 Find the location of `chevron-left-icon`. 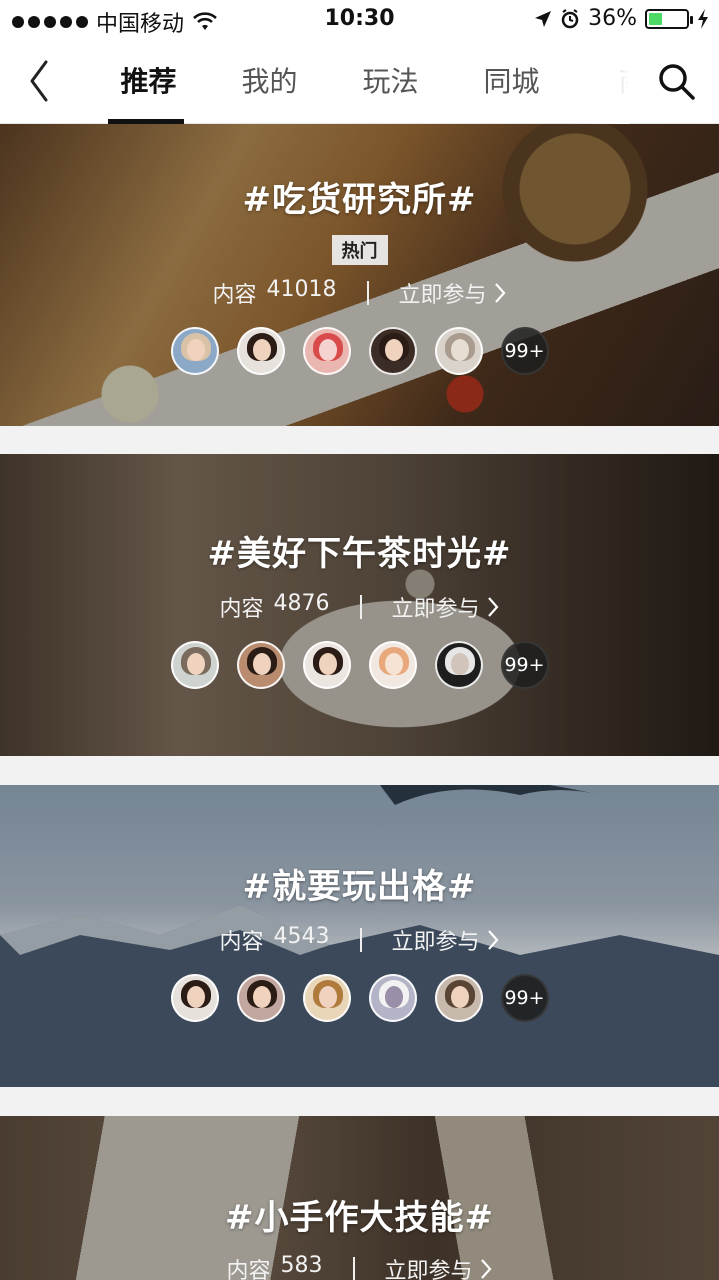

chevron-left-icon is located at coordinates (39, 81).